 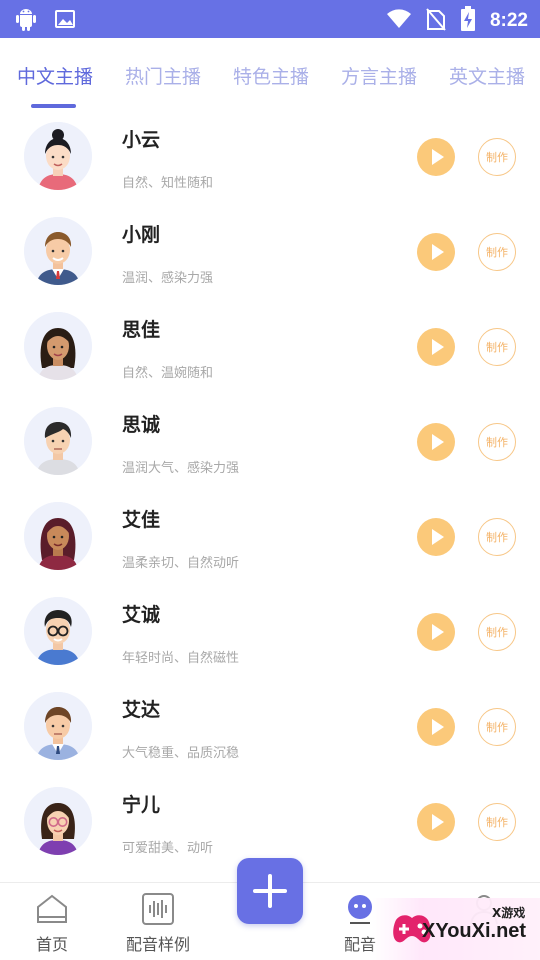 What do you see at coordinates (270, 347) in the screenshot?
I see `list-item: 思佳 自然、温婉随和 制作` at bounding box center [270, 347].